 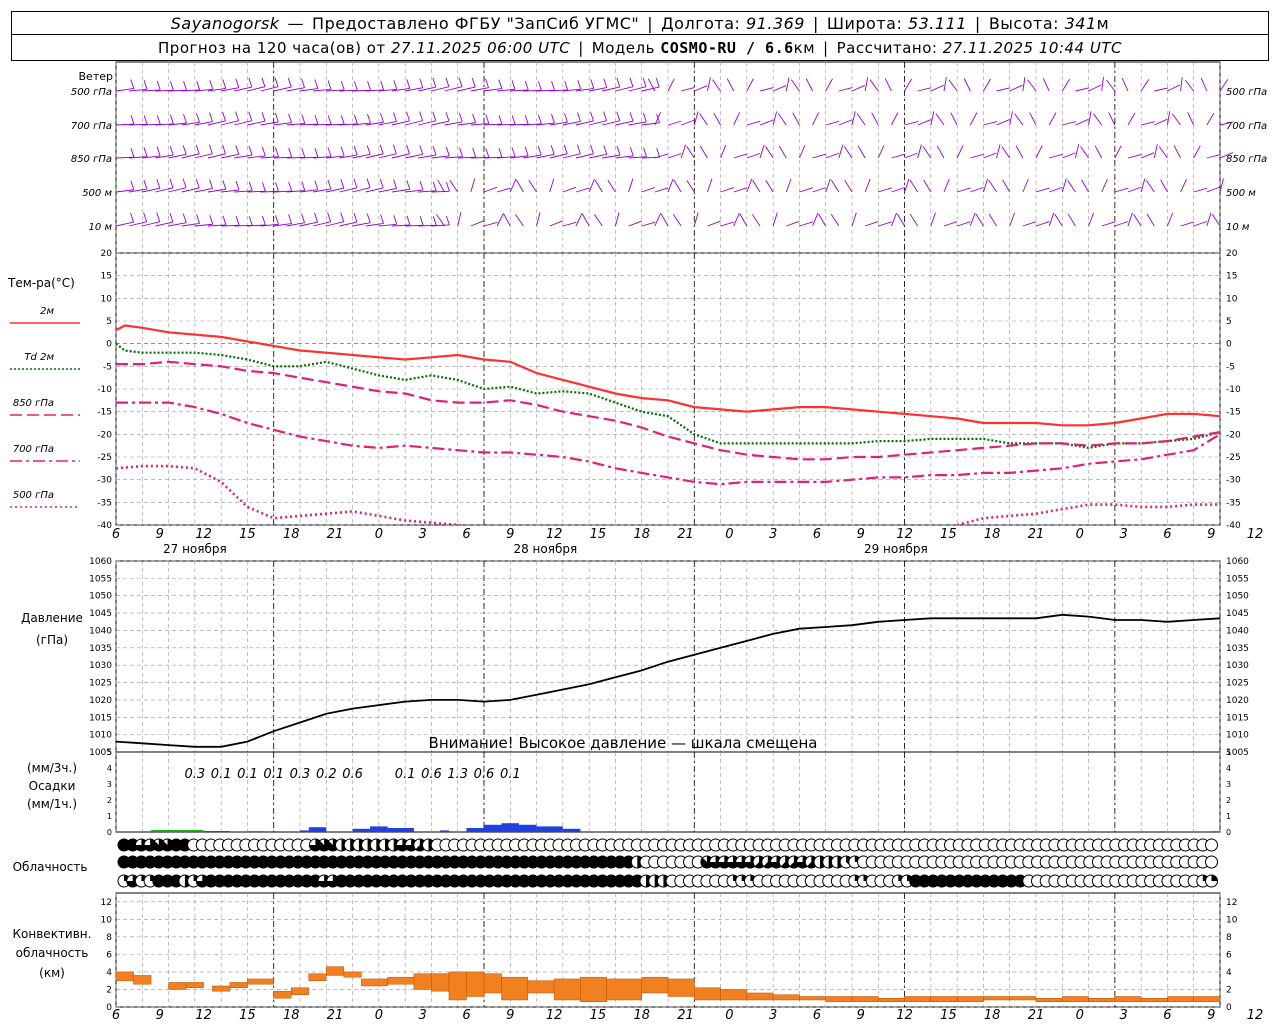 What do you see at coordinates (1229, 973) in the screenshot?
I see `convective-tick-right: 4` at bounding box center [1229, 973].